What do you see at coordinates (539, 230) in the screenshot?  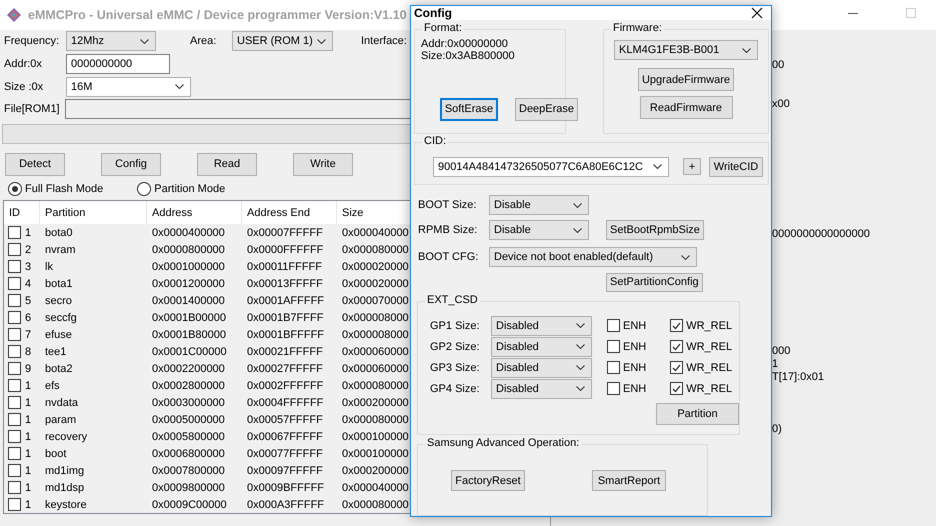 I see `rpmb-size-dropdown: Disable` at bounding box center [539, 230].